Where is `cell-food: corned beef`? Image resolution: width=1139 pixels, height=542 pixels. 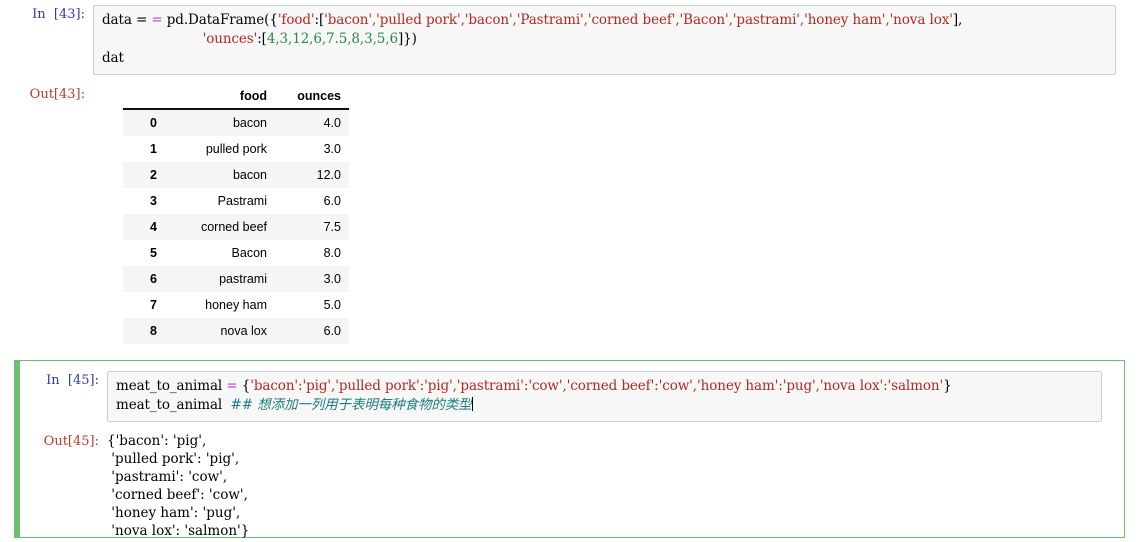 cell-food: corned beef is located at coordinates (221, 227).